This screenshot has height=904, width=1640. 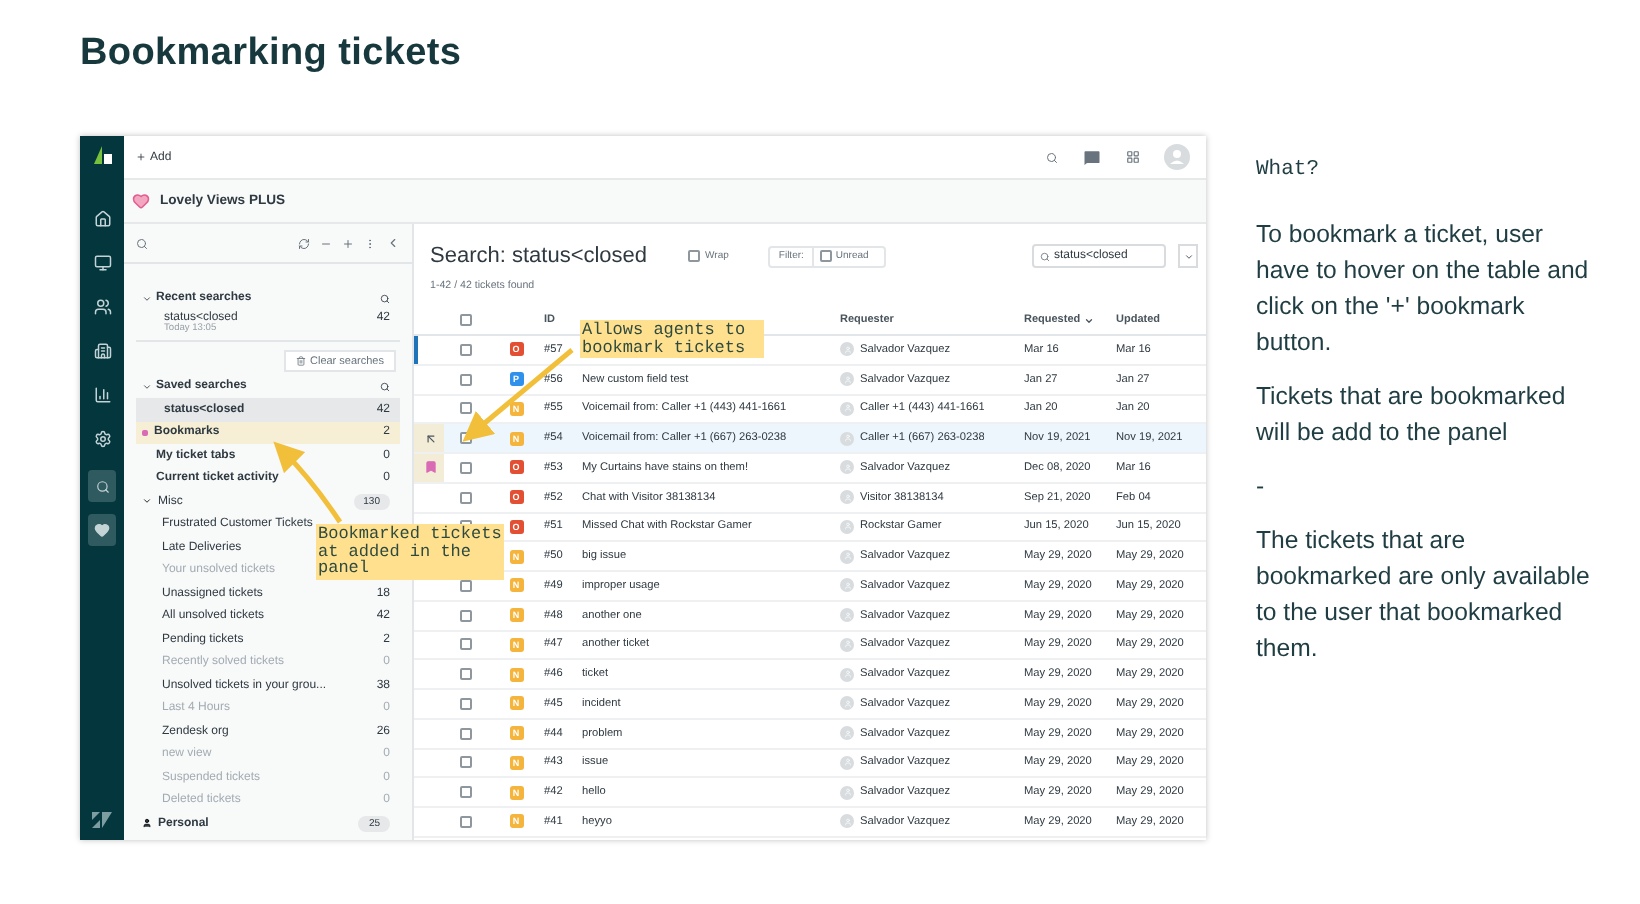 What do you see at coordinates (1261, 487) in the screenshot?
I see `note-paragraph: -` at bounding box center [1261, 487].